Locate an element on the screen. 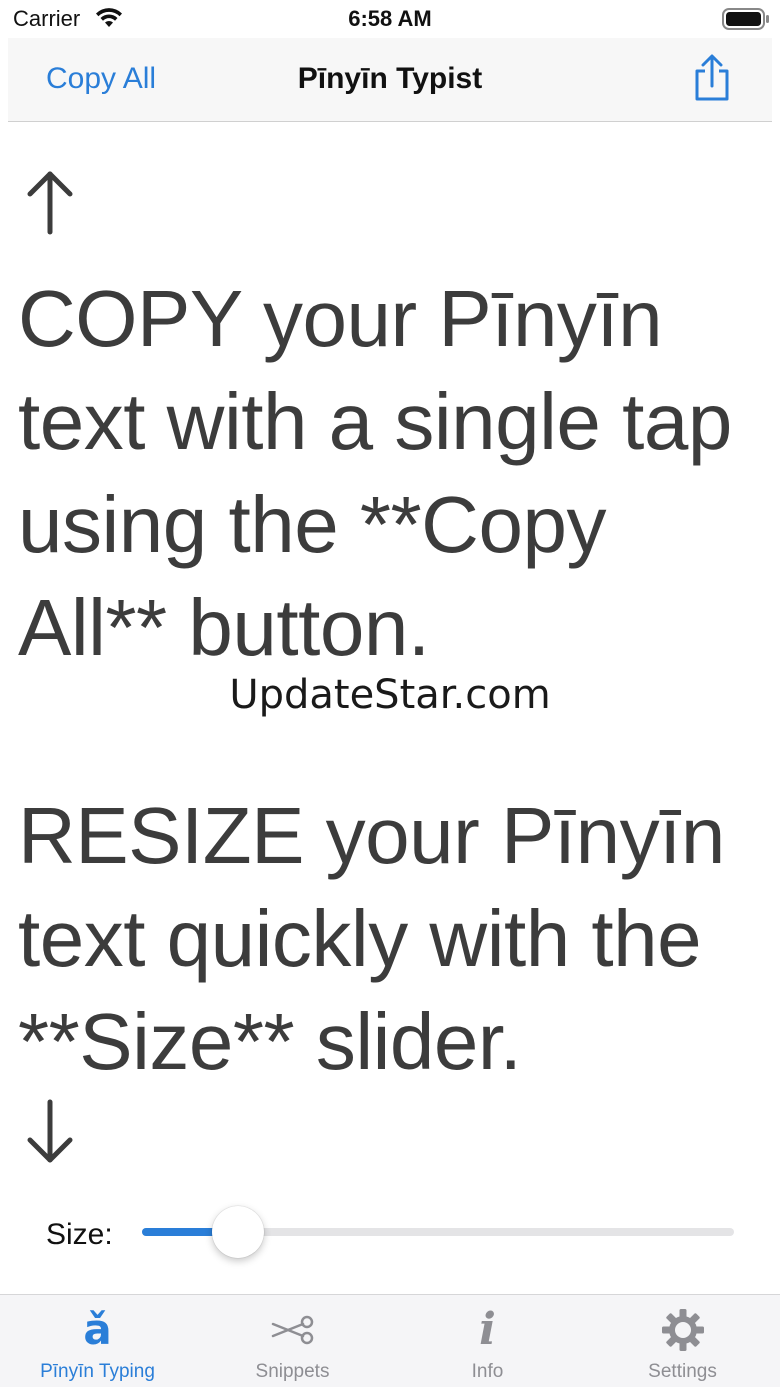 The width and height of the screenshot is (780, 1387). tab-info: i Info is located at coordinates (487, 1341).